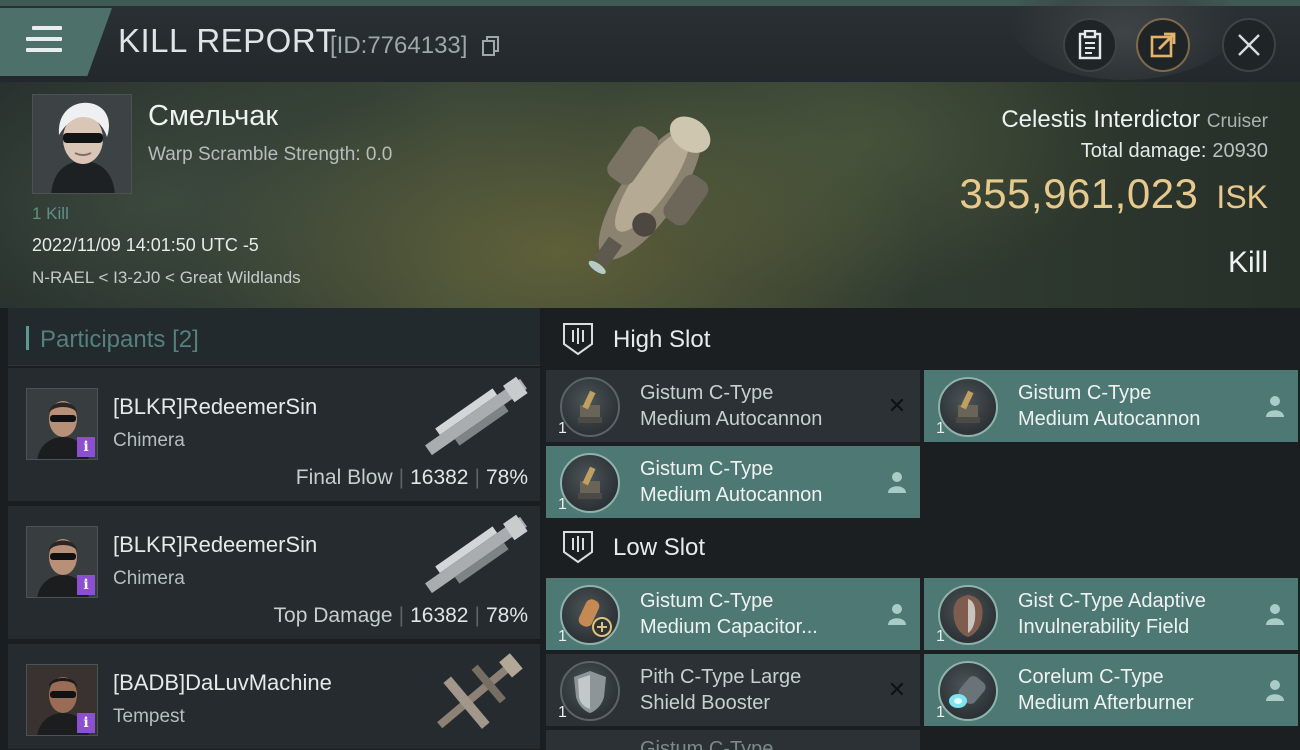 The width and height of the screenshot is (1300, 750). I want to click on module-item: 1 Corelum C-Type Medium Afterburner, so click(1111, 690).